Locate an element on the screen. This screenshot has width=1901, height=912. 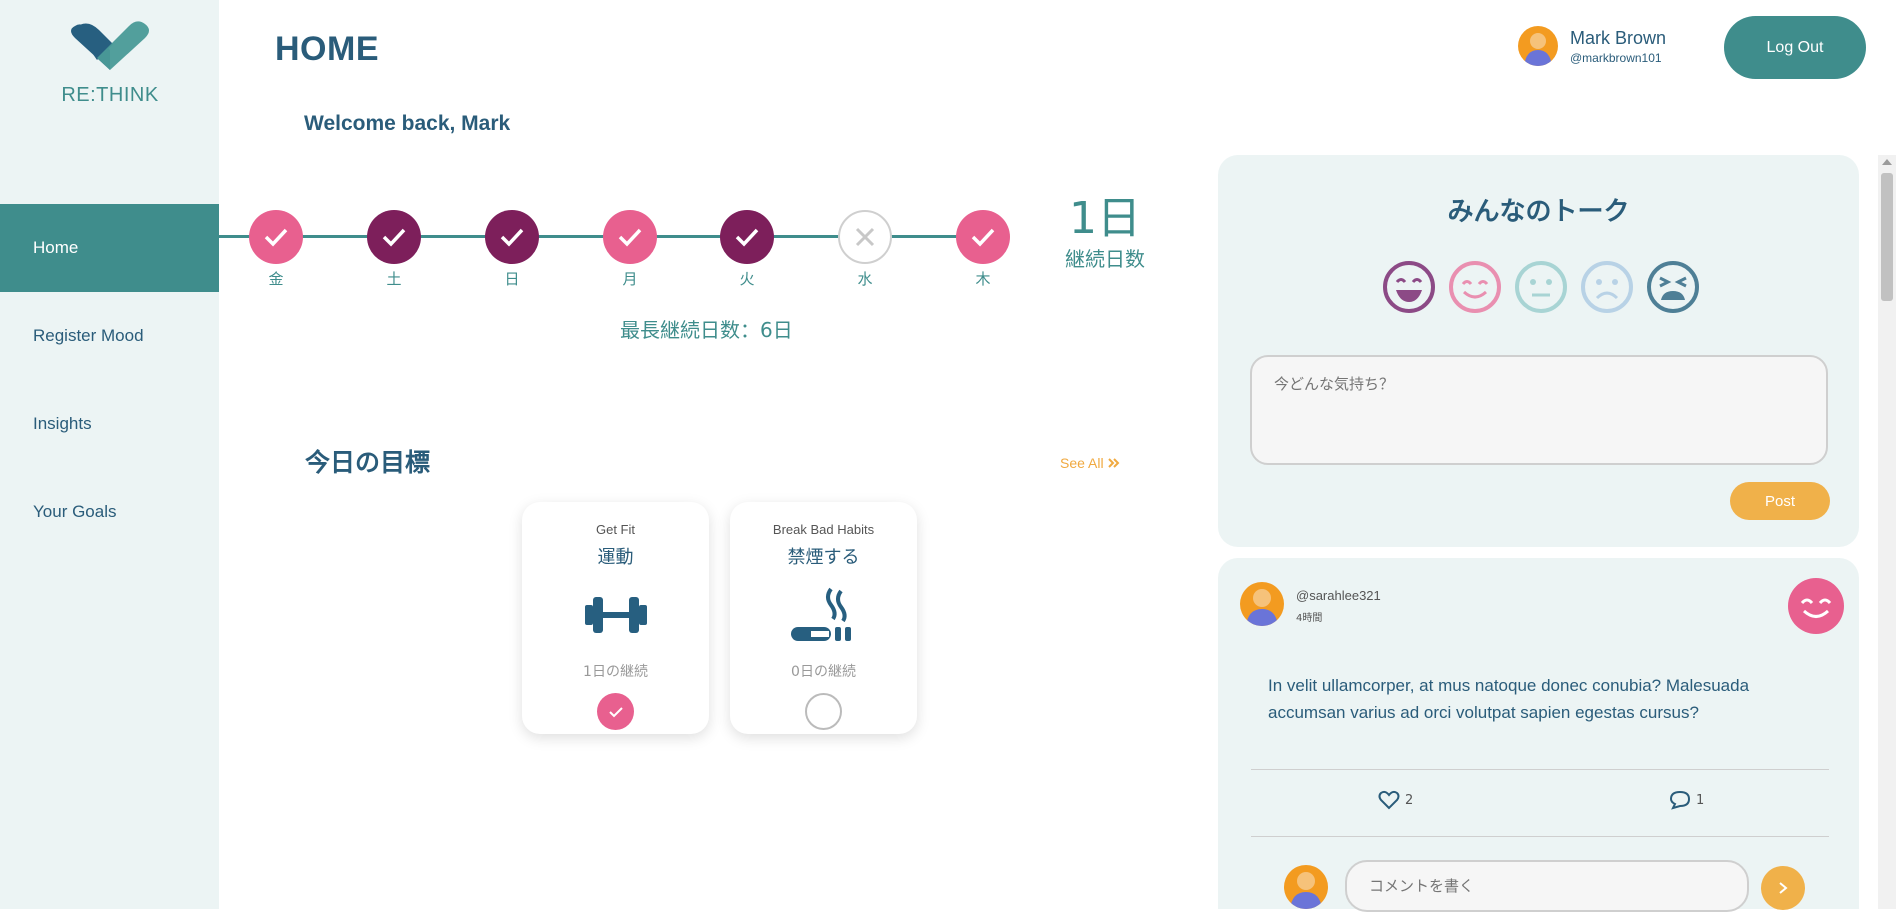
goal-card-break-bad-habits: Break Bad Habits 禁煙する 0日の継続 is located at coordinates (823, 618).